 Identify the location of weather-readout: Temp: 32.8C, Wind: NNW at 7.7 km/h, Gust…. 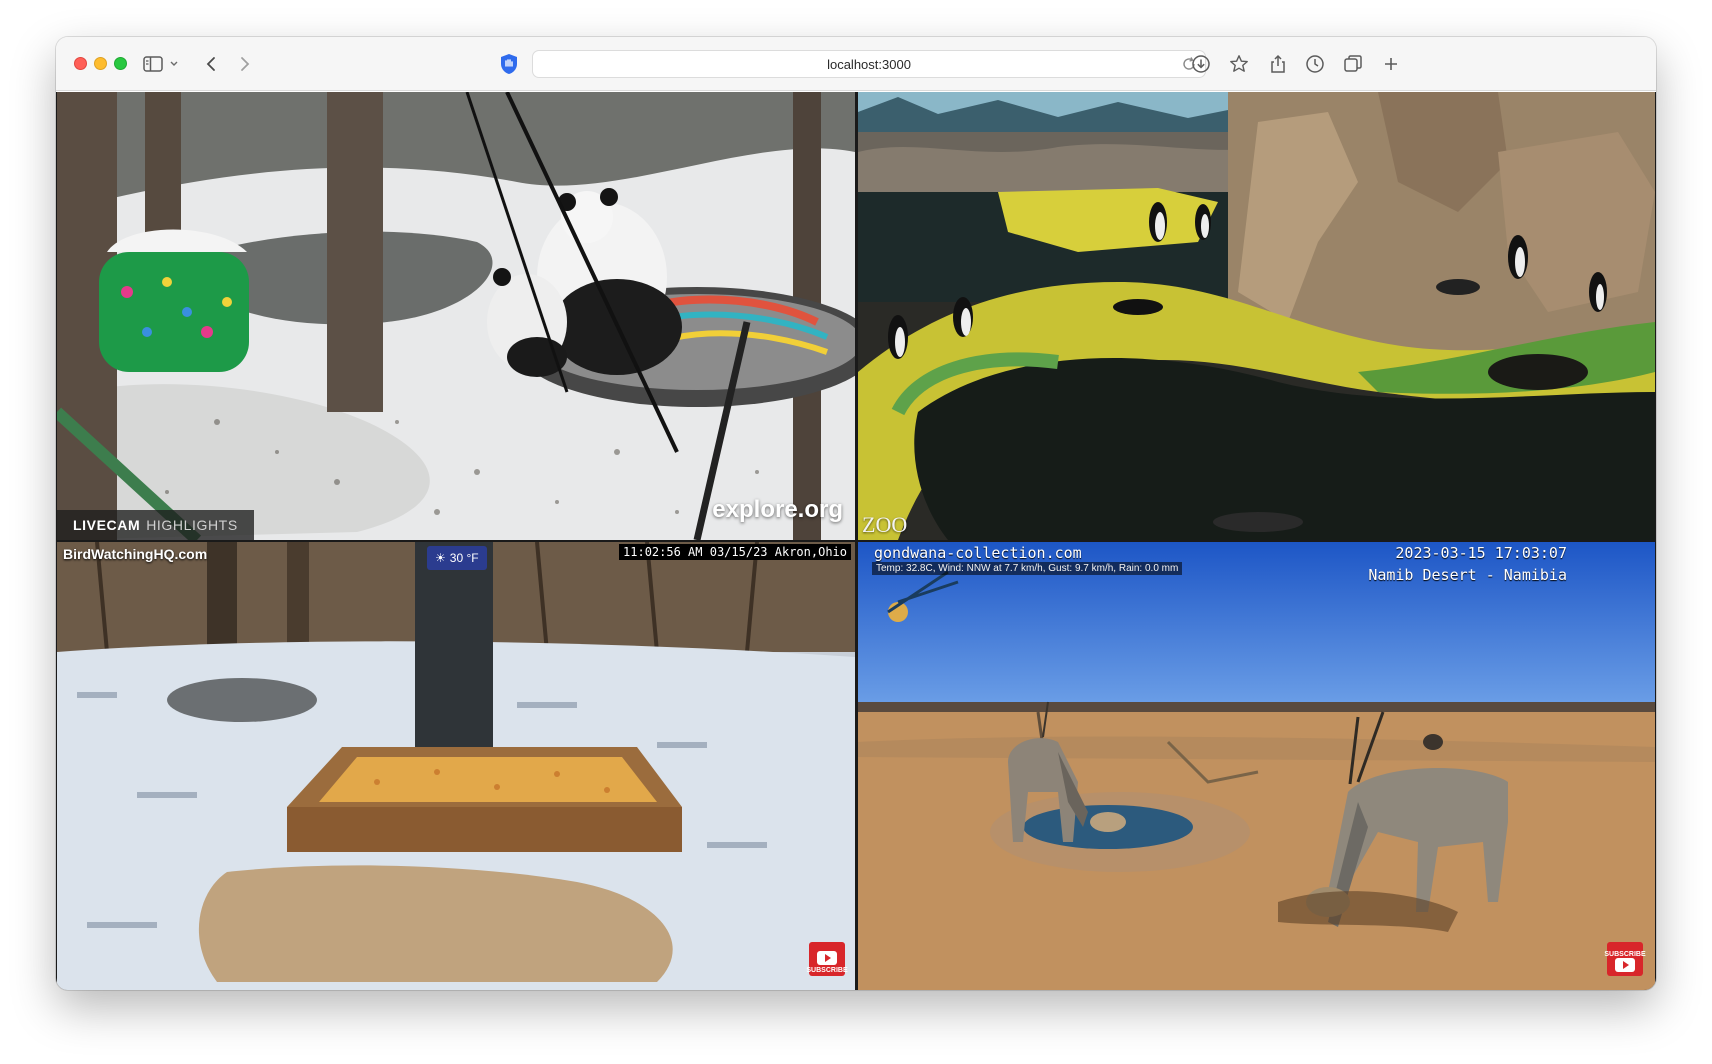
(1027, 568).